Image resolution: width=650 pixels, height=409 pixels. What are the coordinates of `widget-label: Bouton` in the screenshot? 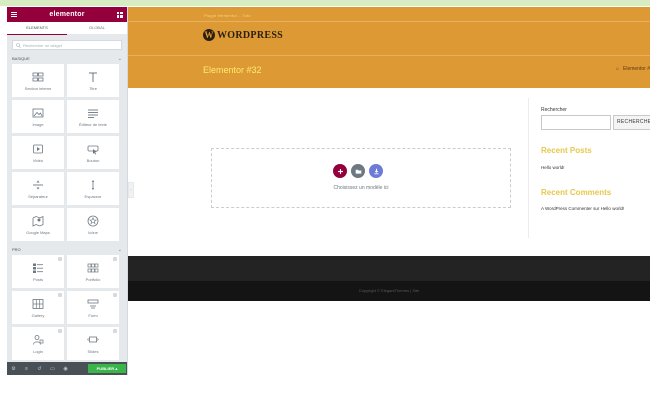 It's located at (93, 160).